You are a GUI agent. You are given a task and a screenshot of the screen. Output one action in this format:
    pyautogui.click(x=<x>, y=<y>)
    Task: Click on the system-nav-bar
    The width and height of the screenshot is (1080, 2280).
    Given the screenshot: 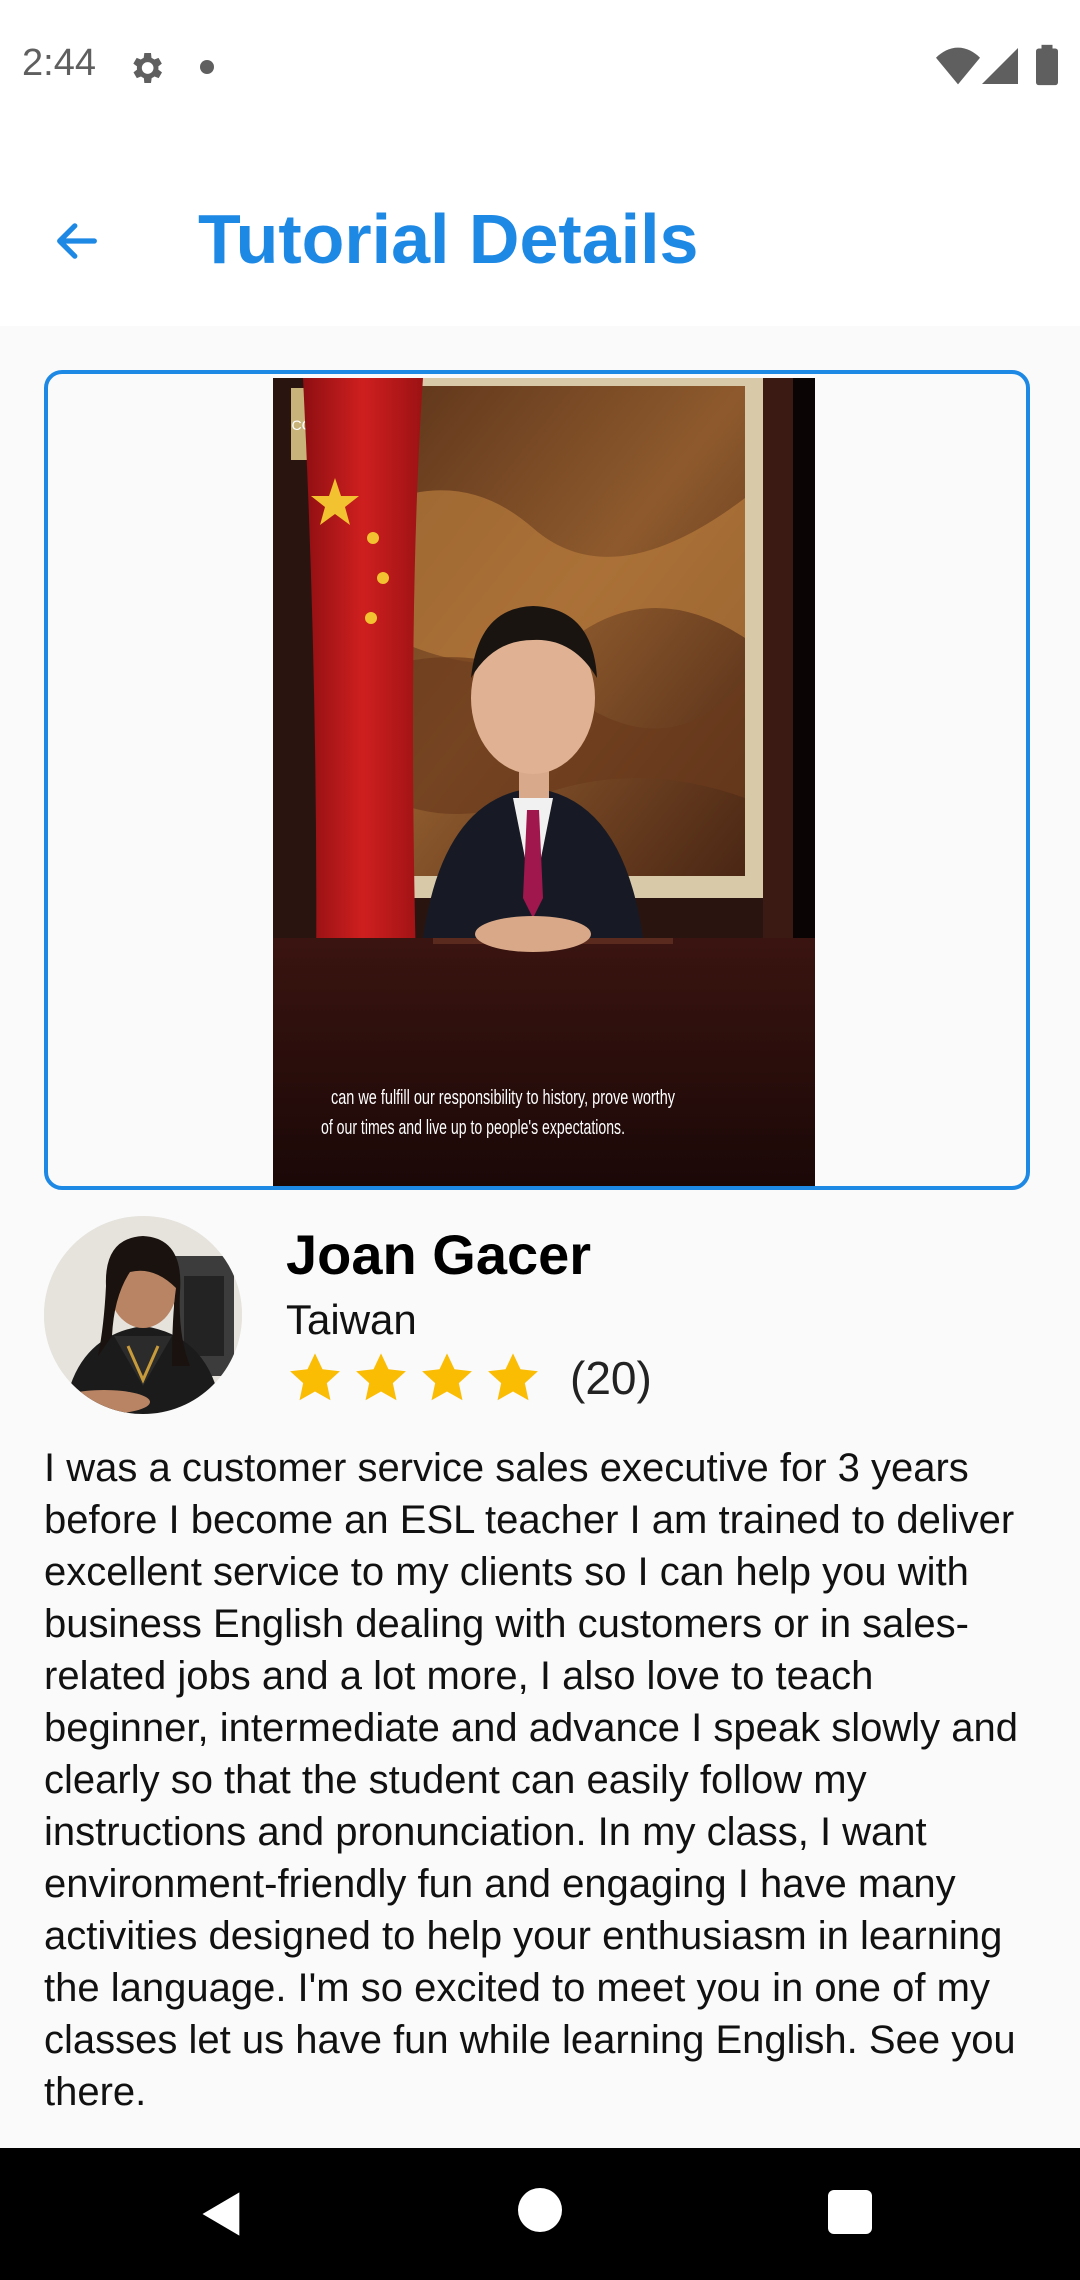 What is the action you would take?
    pyautogui.click(x=540, y=2214)
    